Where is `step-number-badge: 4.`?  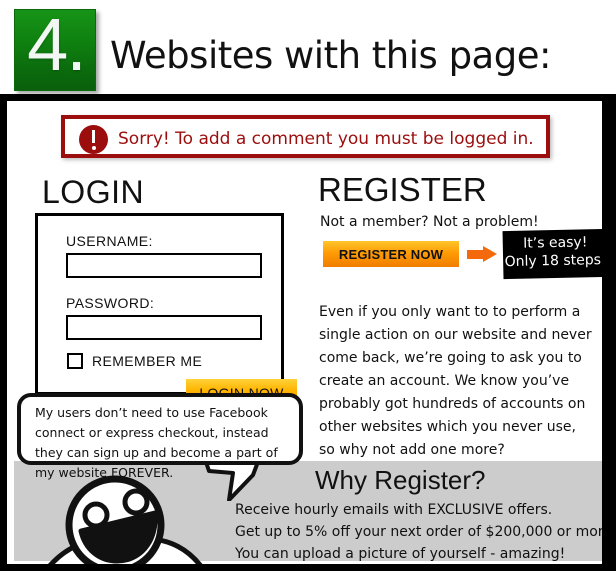
step-number-badge: 4. is located at coordinates (55, 47).